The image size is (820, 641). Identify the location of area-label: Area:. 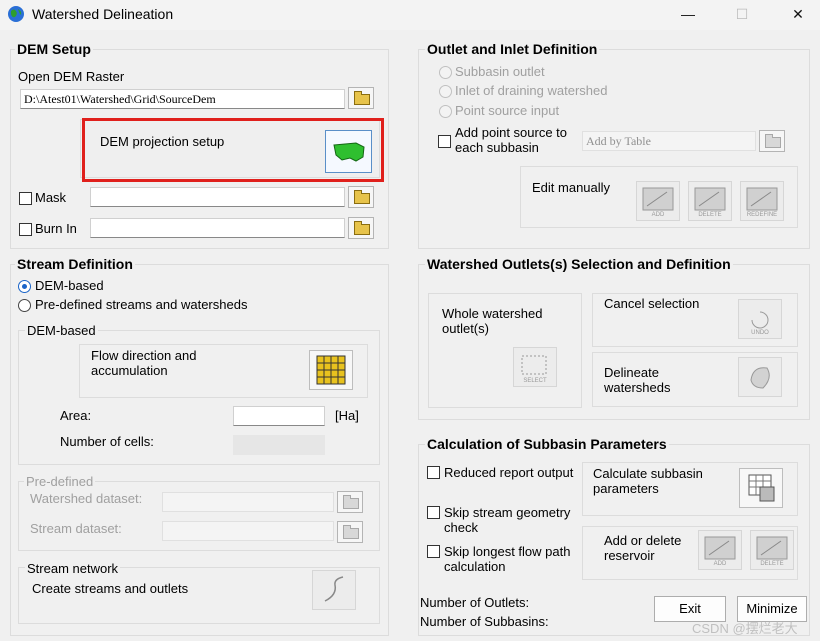
(76, 415).